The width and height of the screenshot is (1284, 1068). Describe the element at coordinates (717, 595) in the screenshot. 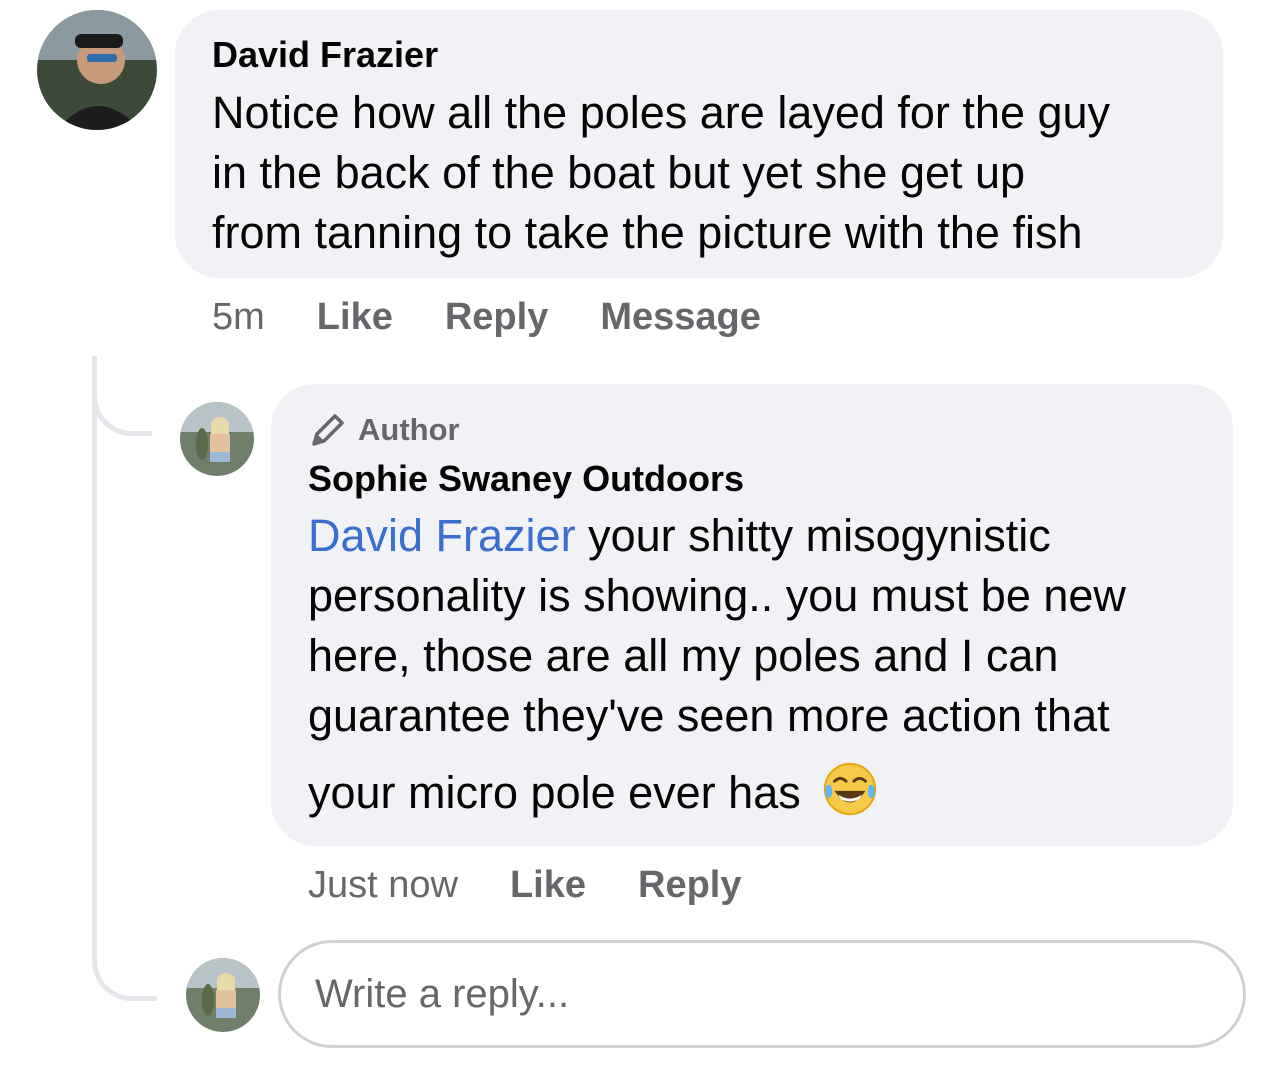

I see `reply-text-line-2: personality is showing.. you must be new` at that location.